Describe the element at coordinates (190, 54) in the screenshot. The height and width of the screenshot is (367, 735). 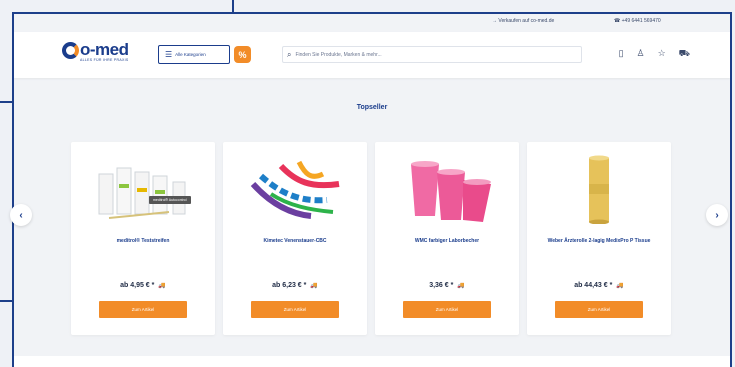
I see `categories-label: Alle Kategorien` at that location.